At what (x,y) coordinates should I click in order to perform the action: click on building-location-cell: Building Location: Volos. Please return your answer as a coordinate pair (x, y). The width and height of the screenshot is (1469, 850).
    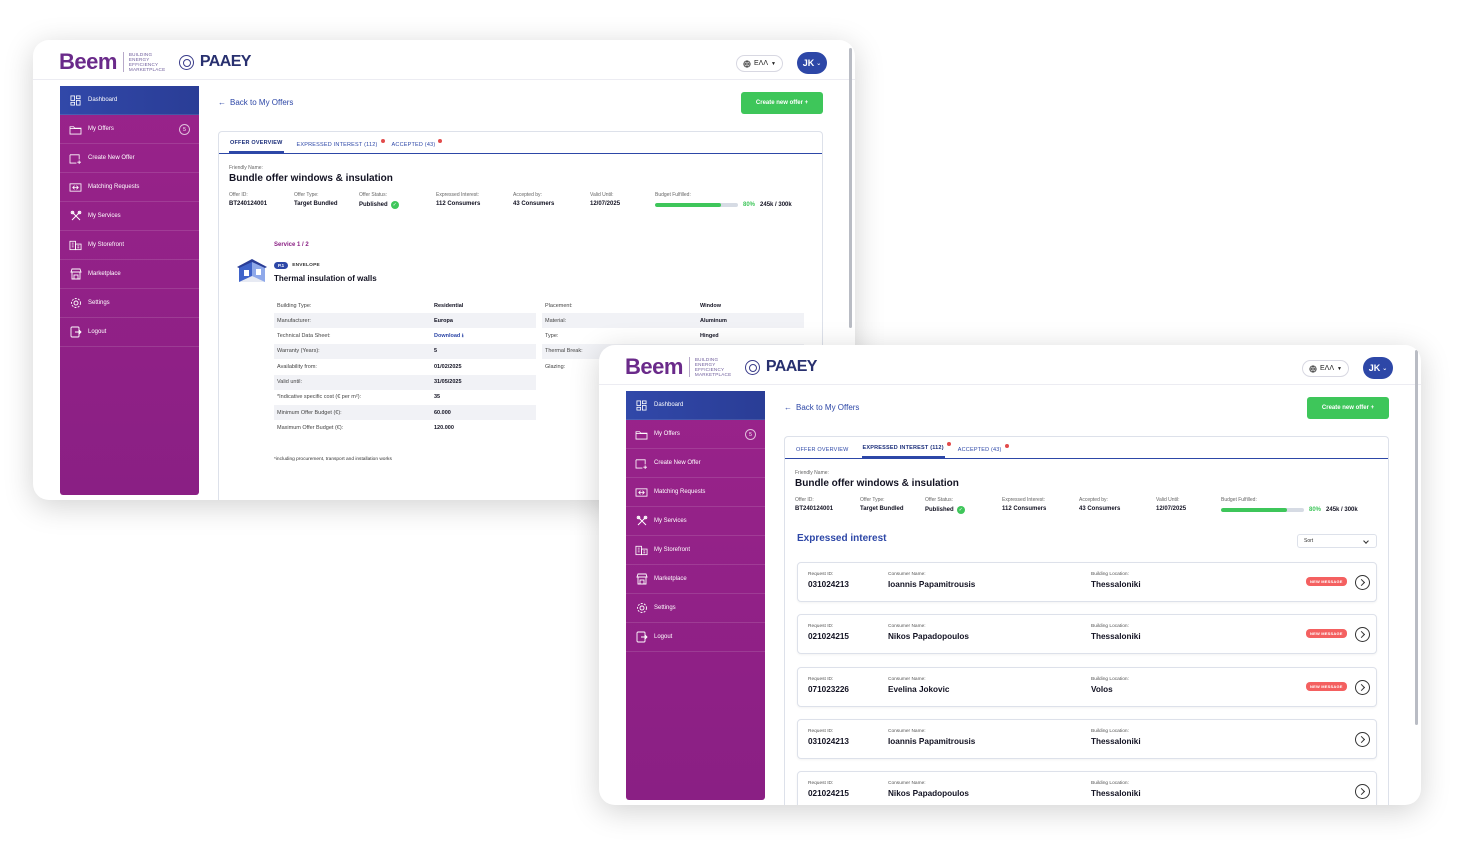
    Looking at the image, I should click on (1110, 685).